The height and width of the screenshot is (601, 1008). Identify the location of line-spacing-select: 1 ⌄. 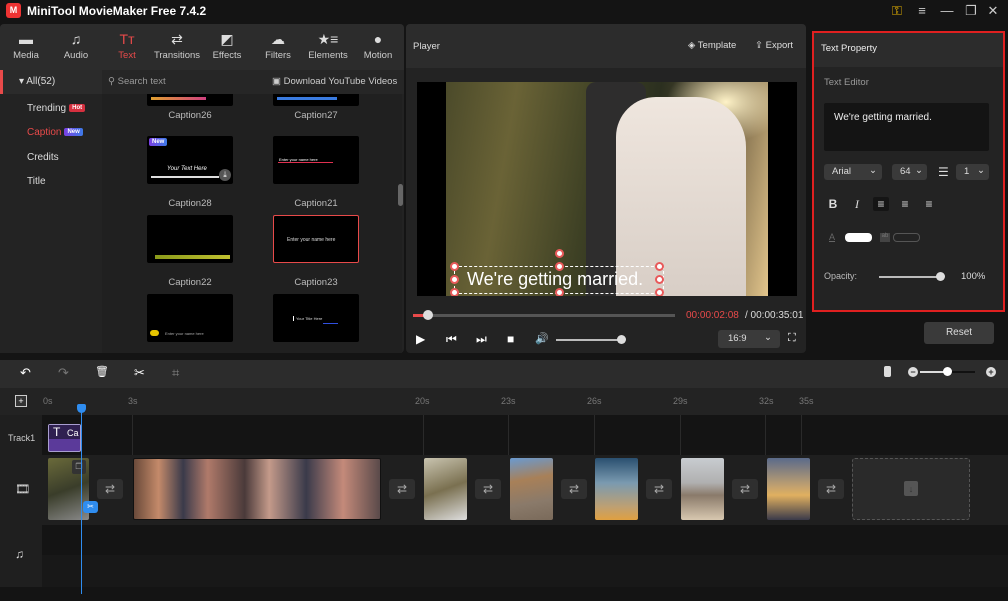
(972, 172).